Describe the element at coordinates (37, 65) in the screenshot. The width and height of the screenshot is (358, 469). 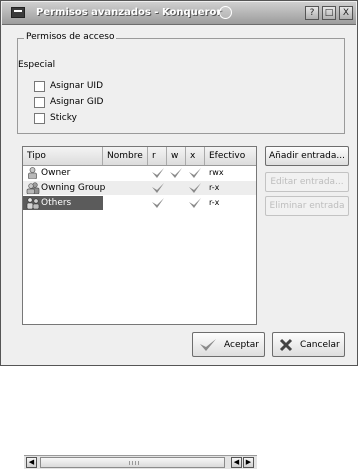
I see `special-label: Especial` at that location.